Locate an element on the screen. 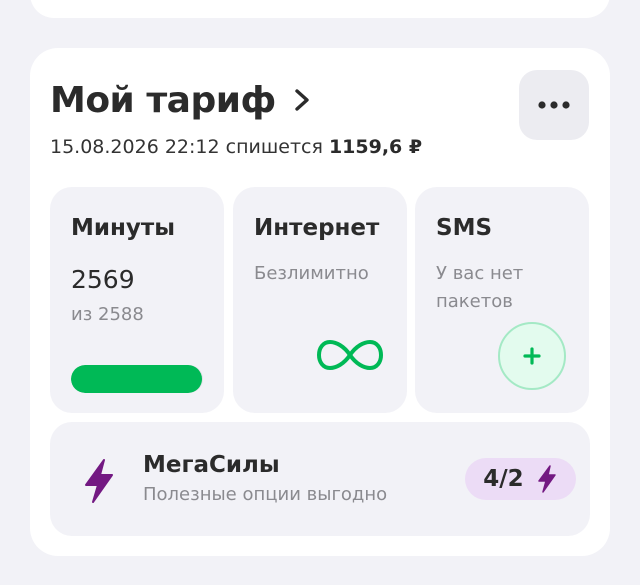  charge-amount: 1159,6 ₽ is located at coordinates (375, 147).